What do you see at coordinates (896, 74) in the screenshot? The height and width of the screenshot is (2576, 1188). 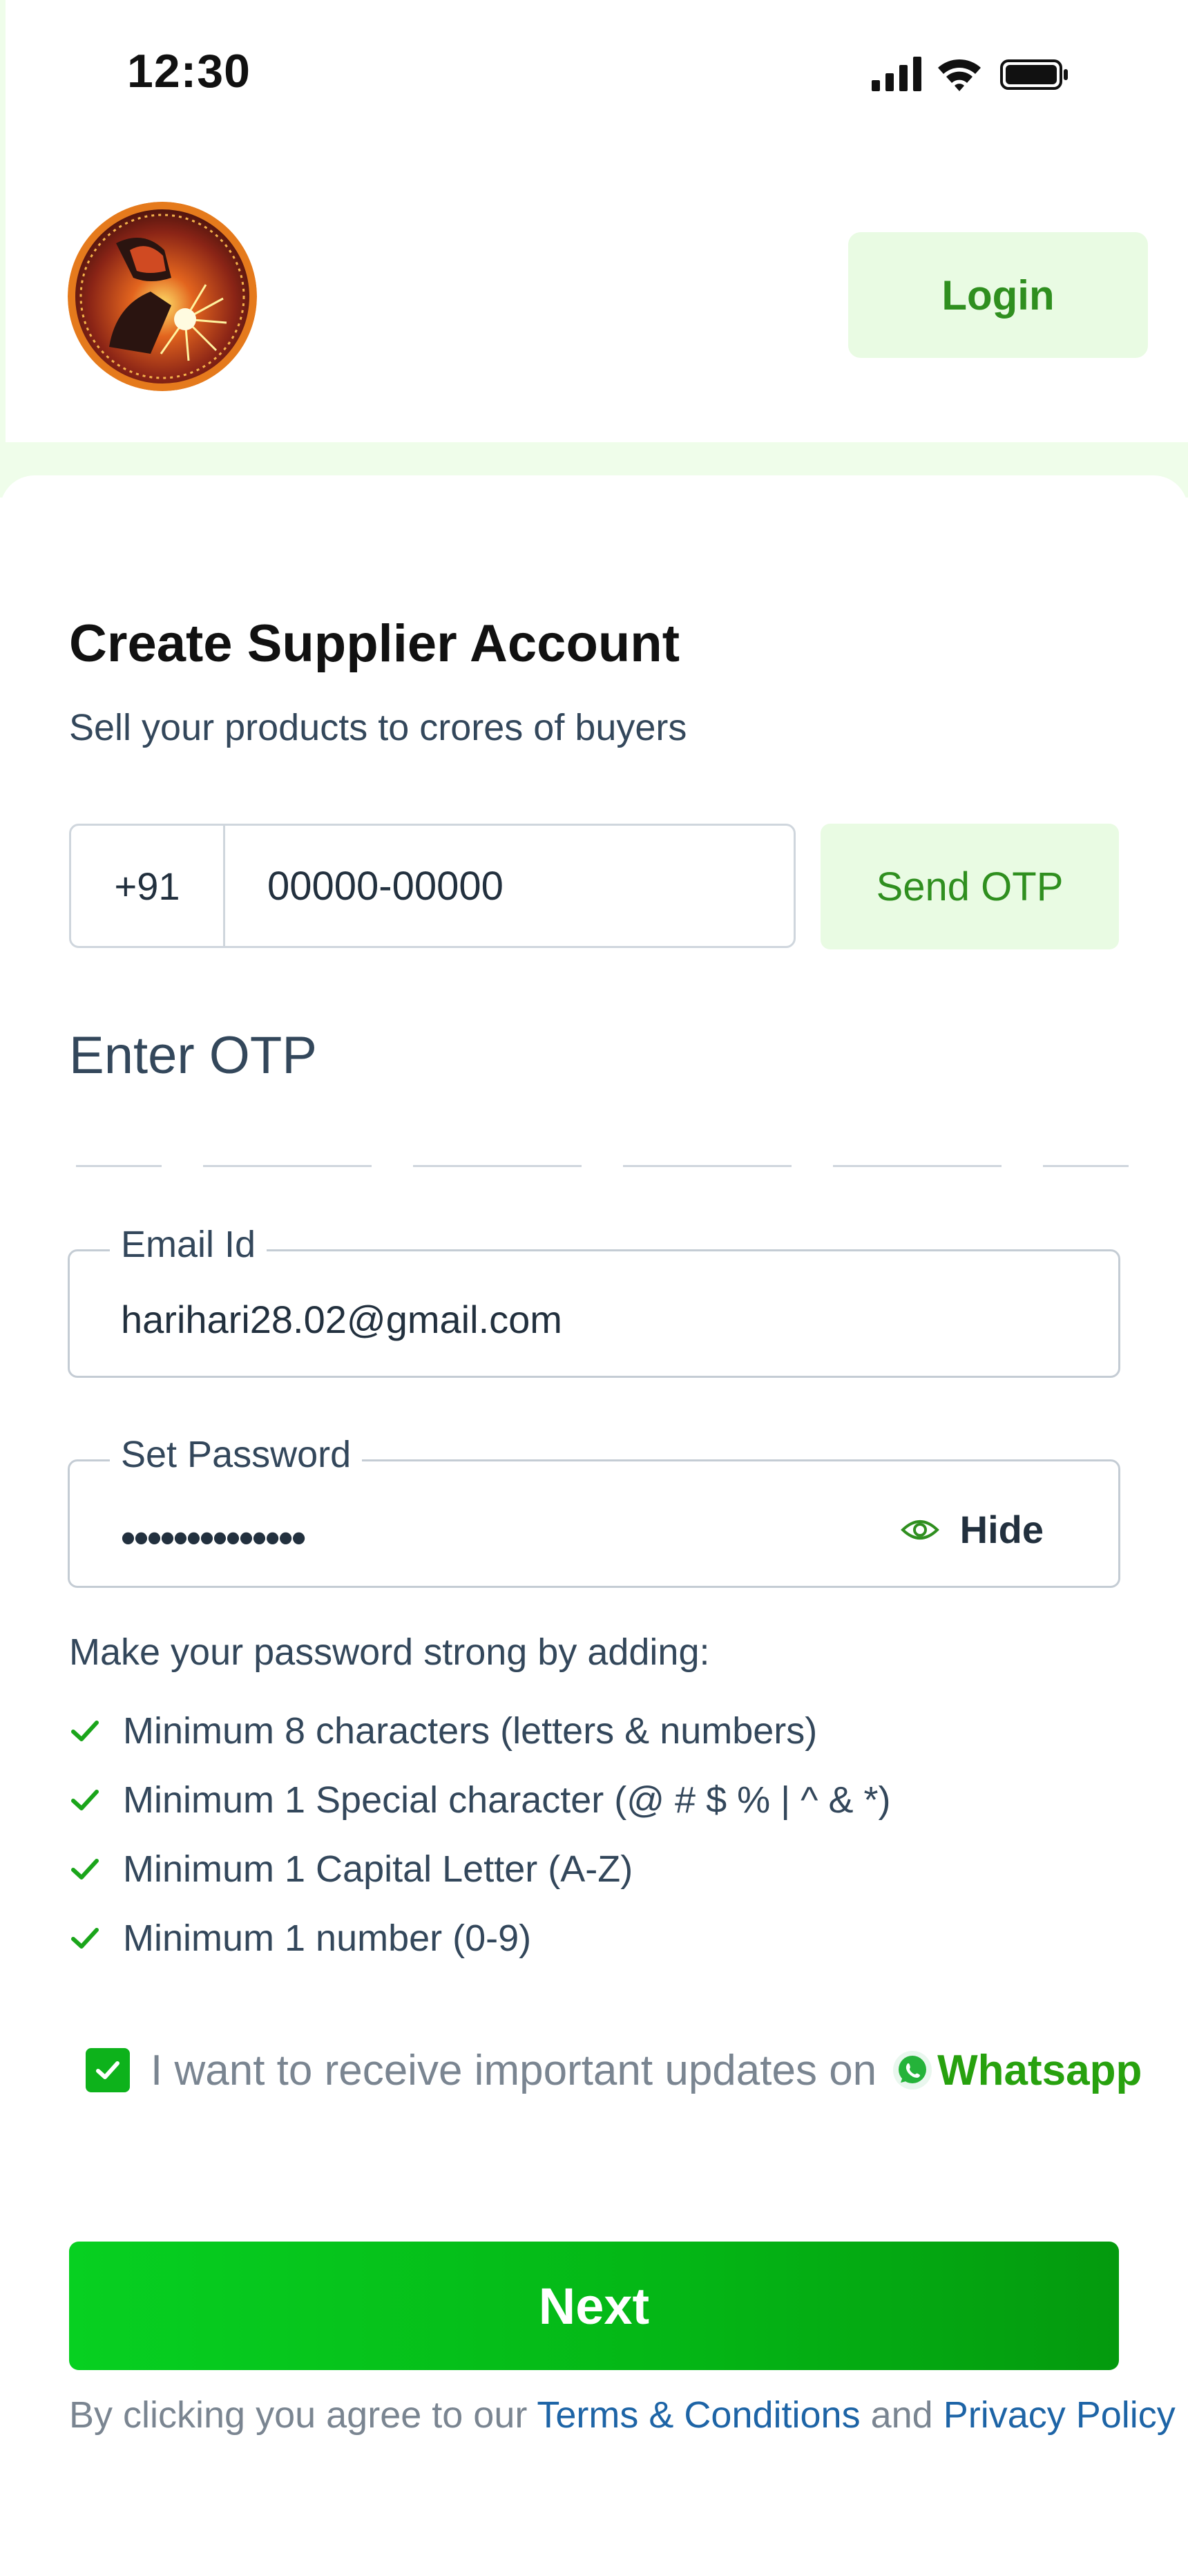 I see `signal-icon` at bounding box center [896, 74].